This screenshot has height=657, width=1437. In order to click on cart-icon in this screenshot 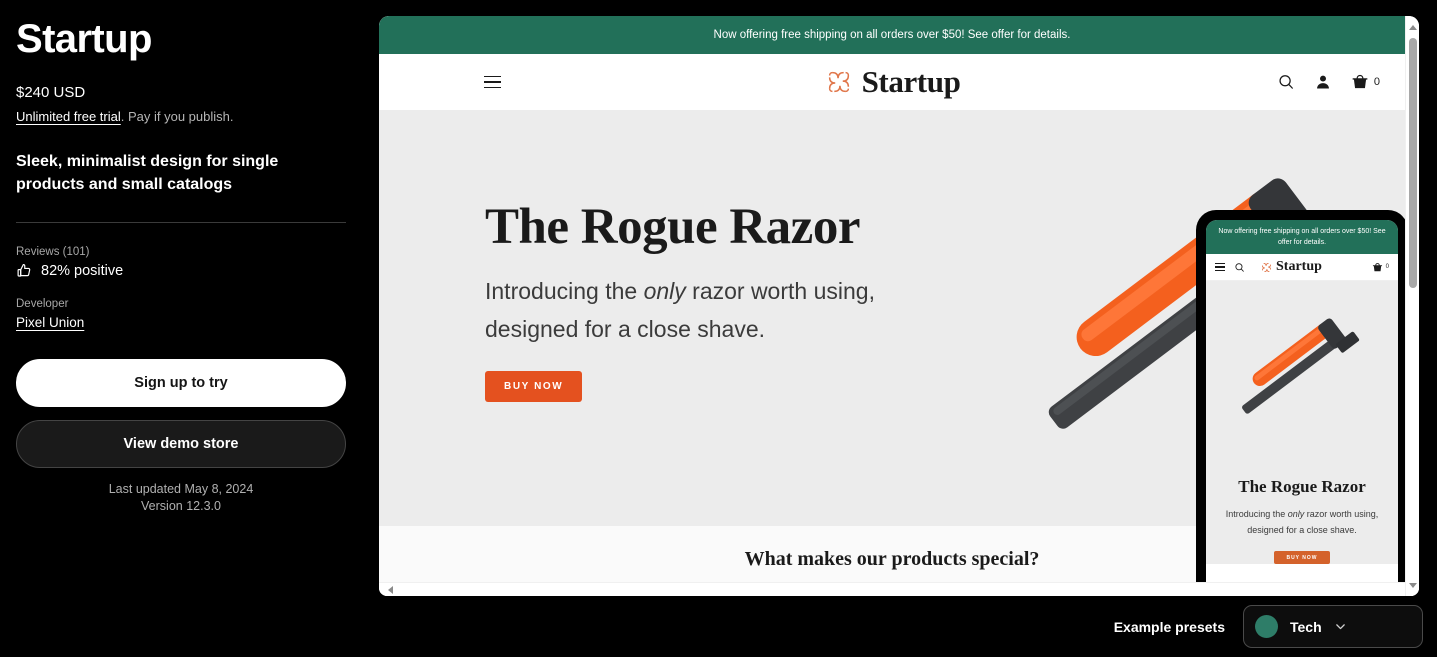, I will do `click(1360, 82)`.